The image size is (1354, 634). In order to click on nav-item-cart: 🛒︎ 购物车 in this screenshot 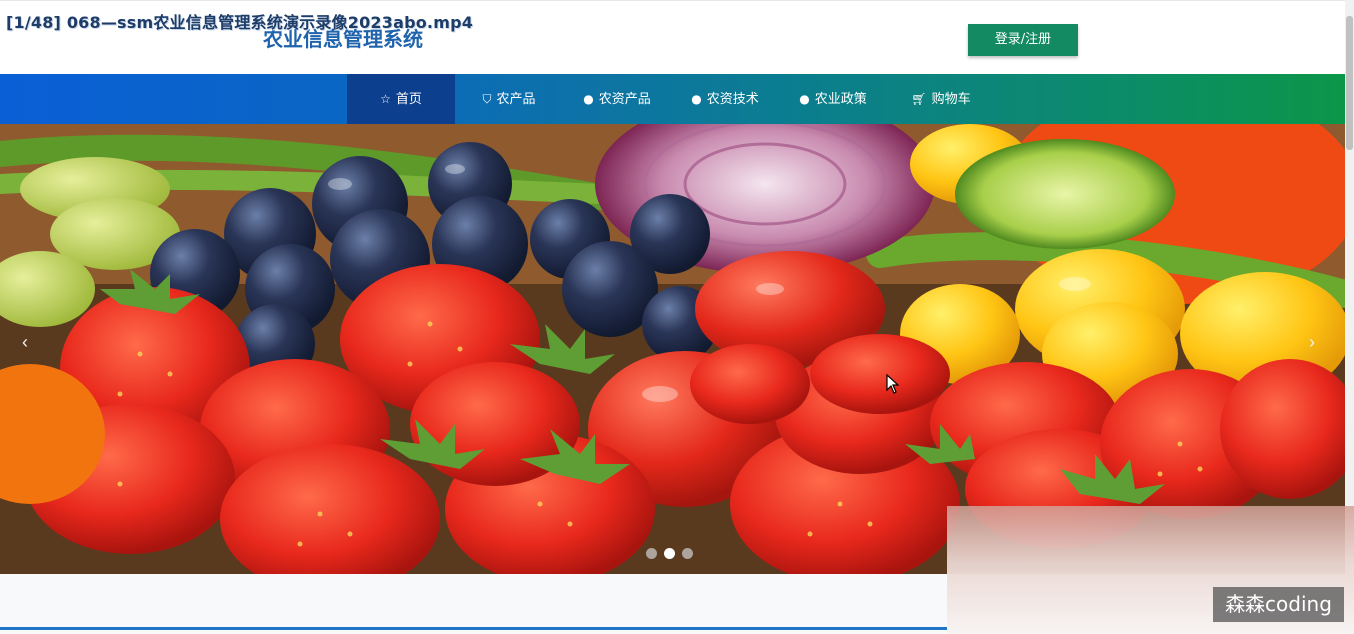, I will do `click(941, 99)`.